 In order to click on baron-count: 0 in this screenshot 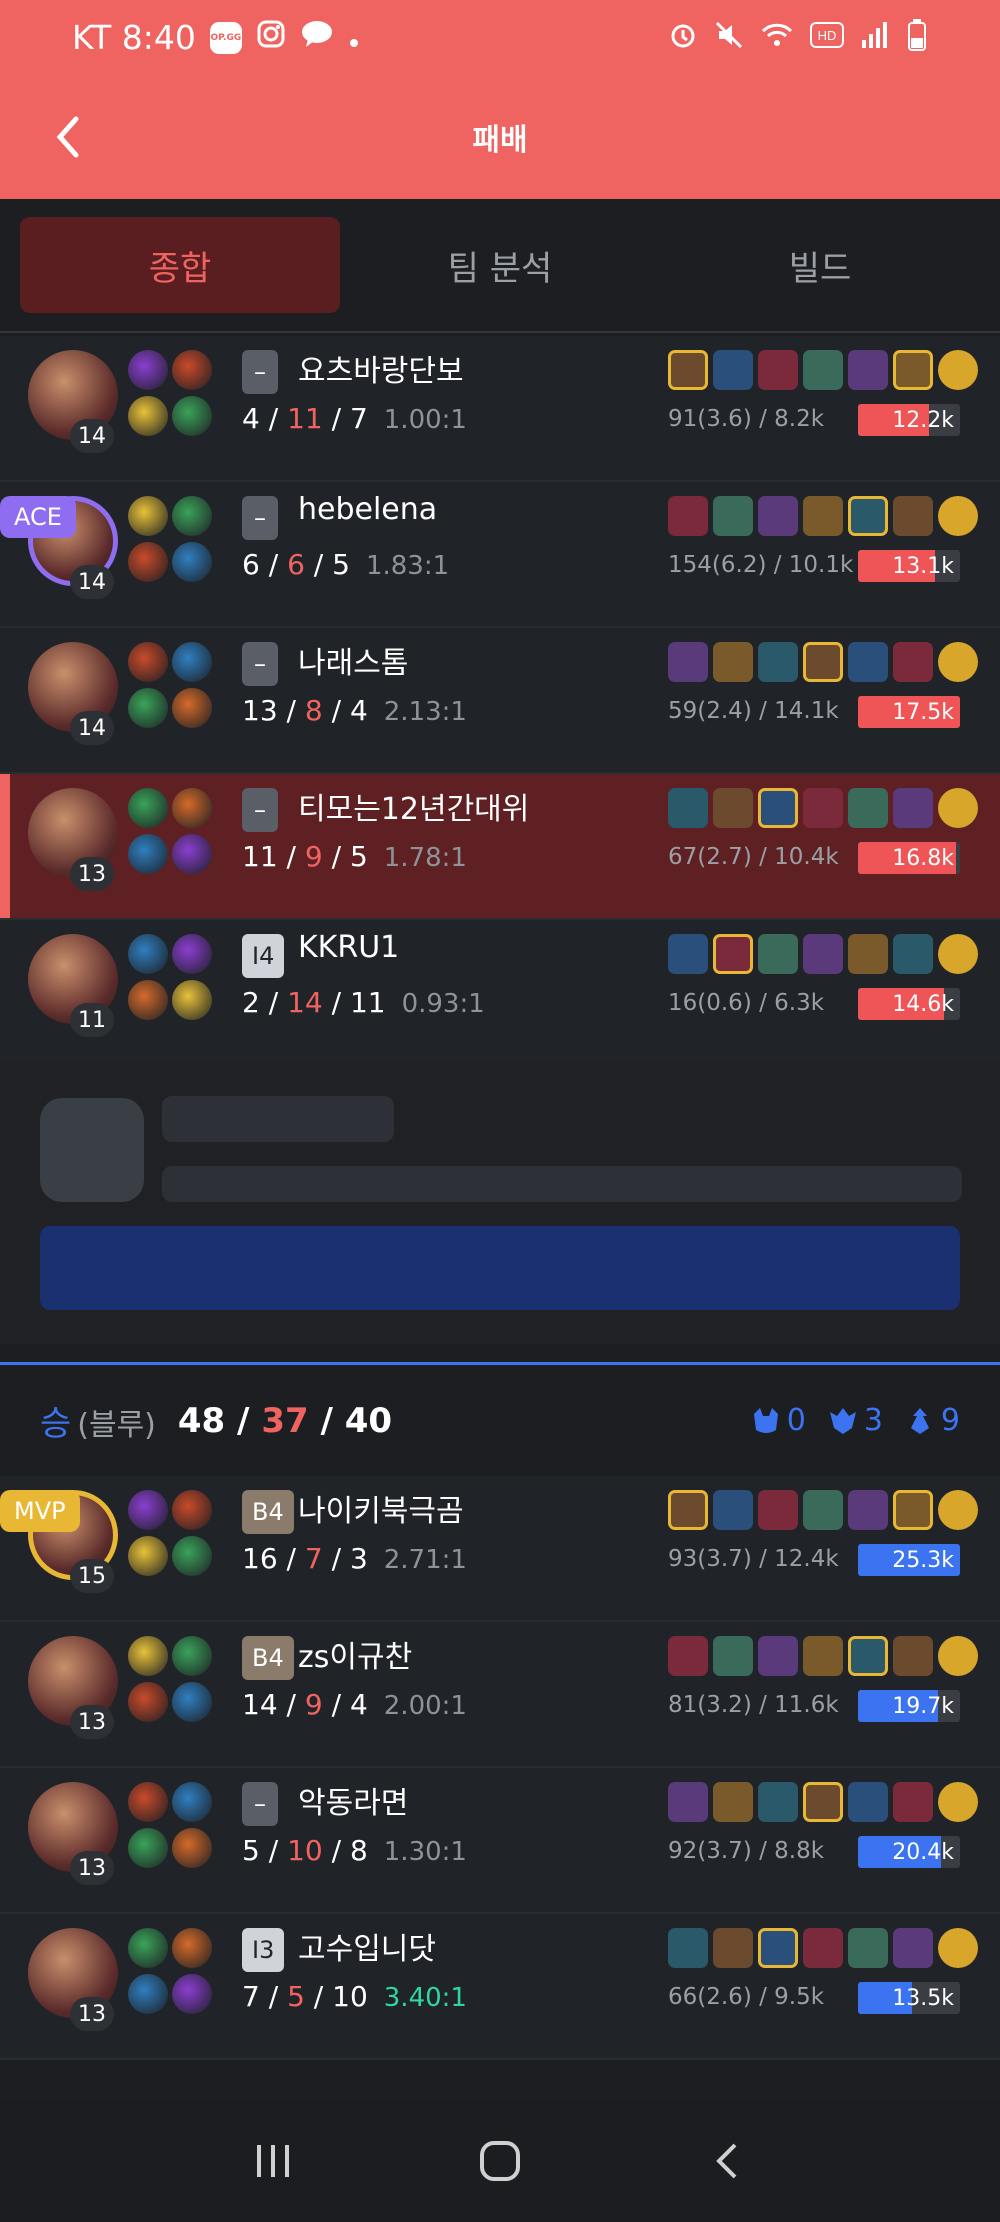, I will do `click(778, 1420)`.